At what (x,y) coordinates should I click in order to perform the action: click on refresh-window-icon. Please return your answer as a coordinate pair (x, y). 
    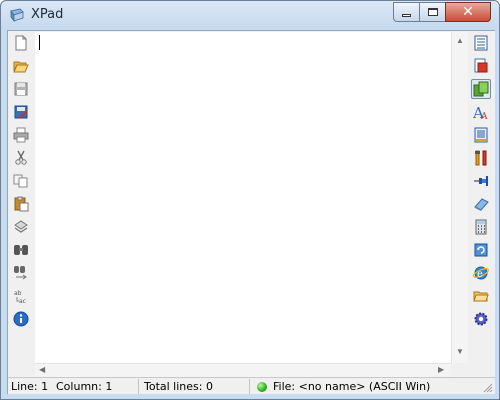
    Looking at the image, I should click on (481, 250).